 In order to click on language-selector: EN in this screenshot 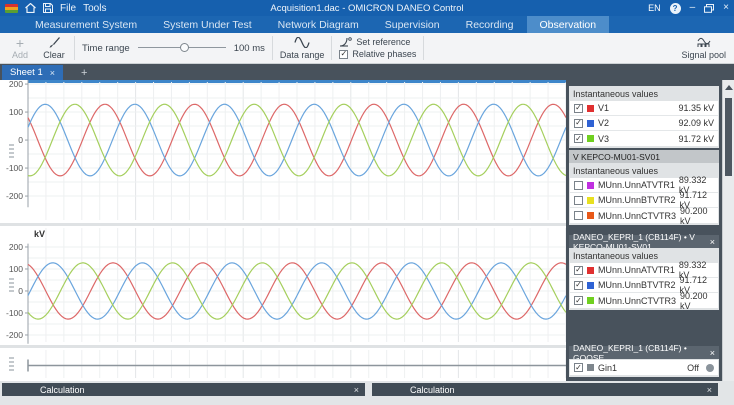, I will do `click(654, 8)`.